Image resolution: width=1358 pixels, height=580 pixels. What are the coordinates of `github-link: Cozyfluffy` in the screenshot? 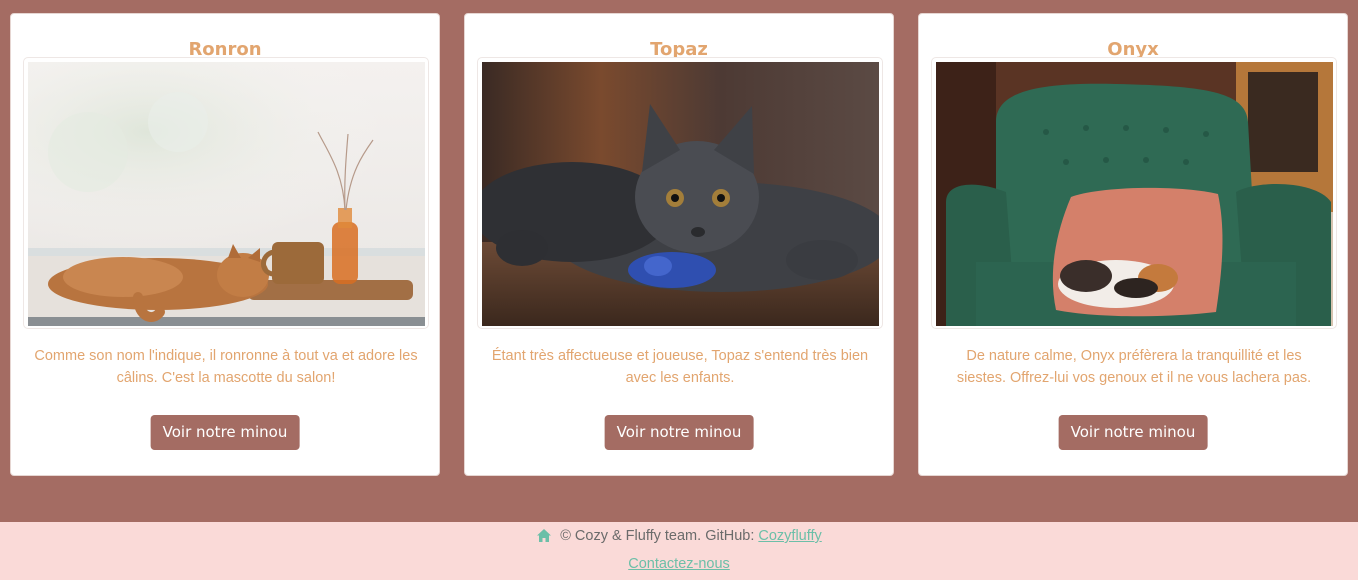 It's located at (789, 536).